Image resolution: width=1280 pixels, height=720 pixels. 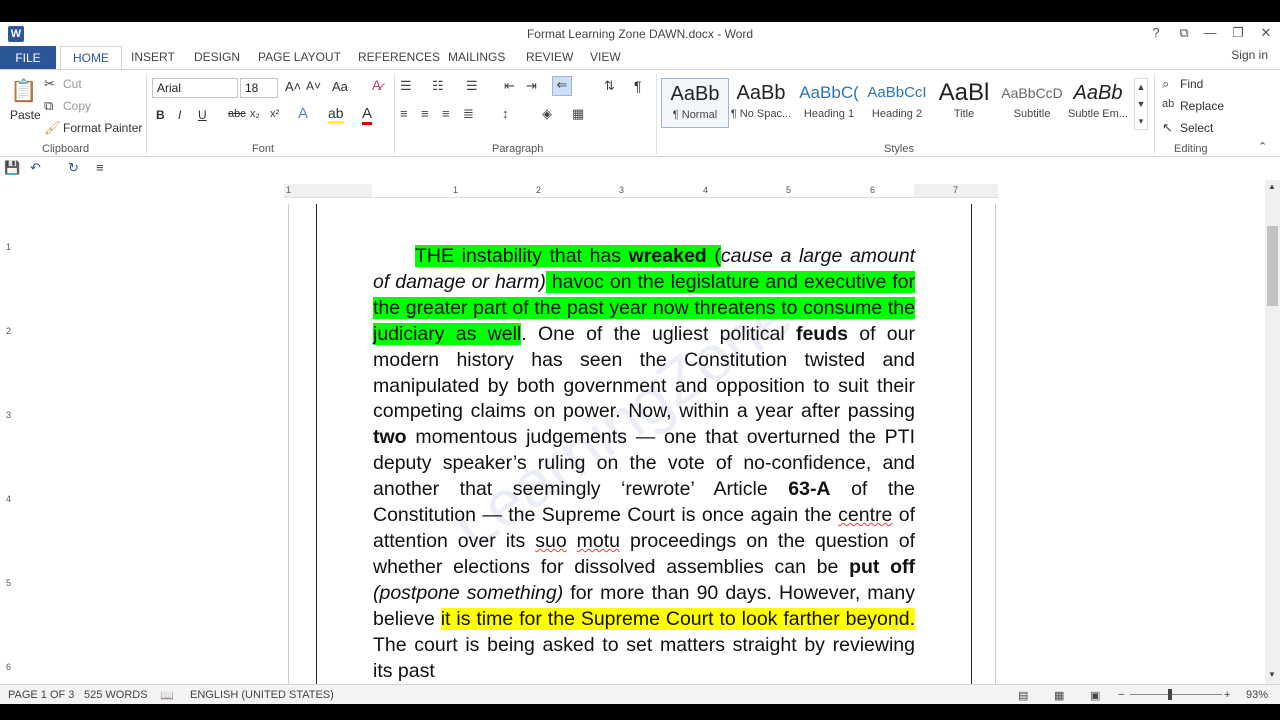 What do you see at coordinates (100, 167) in the screenshot?
I see `customize-qat-icon: ≡` at bounding box center [100, 167].